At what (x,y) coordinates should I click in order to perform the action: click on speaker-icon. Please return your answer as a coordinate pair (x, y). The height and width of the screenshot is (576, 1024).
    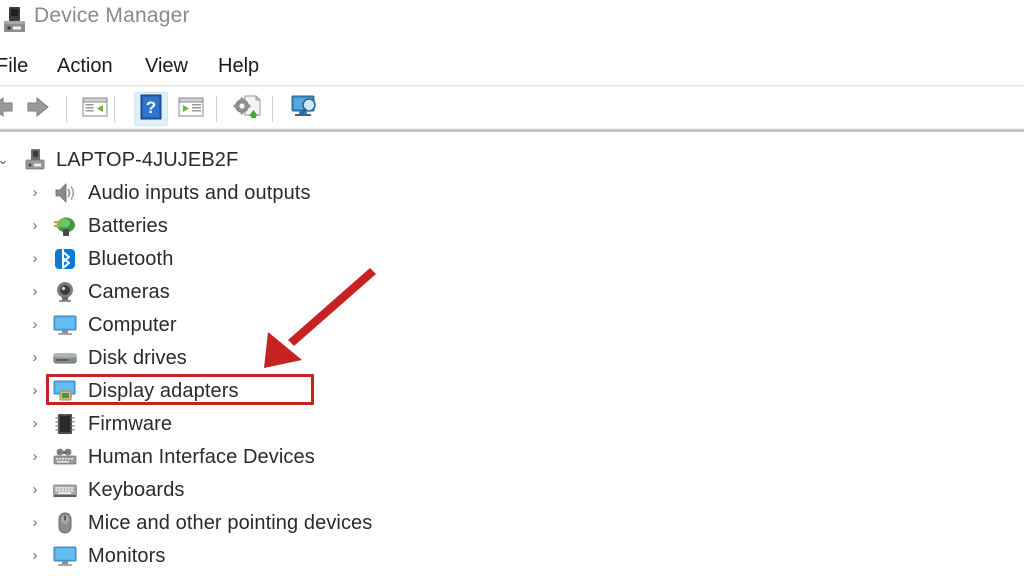
    Looking at the image, I should click on (65, 193).